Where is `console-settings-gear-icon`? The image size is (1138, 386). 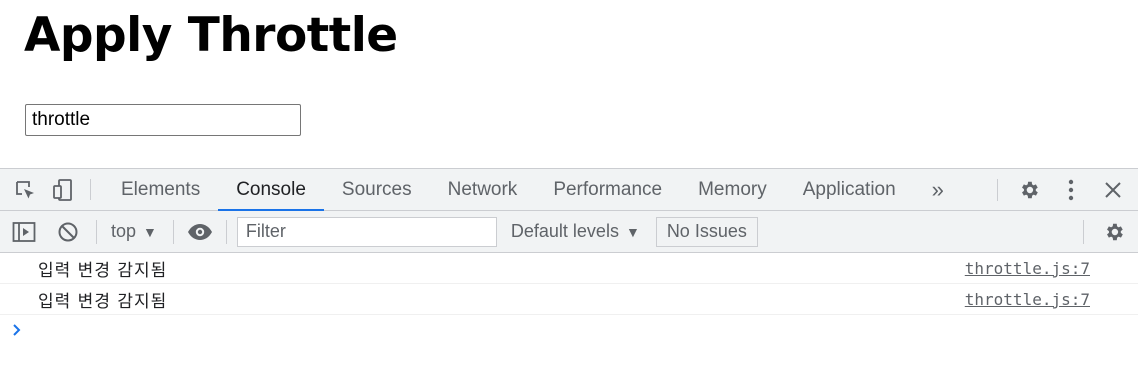 console-settings-gear-icon is located at coordinates (1114, 231).